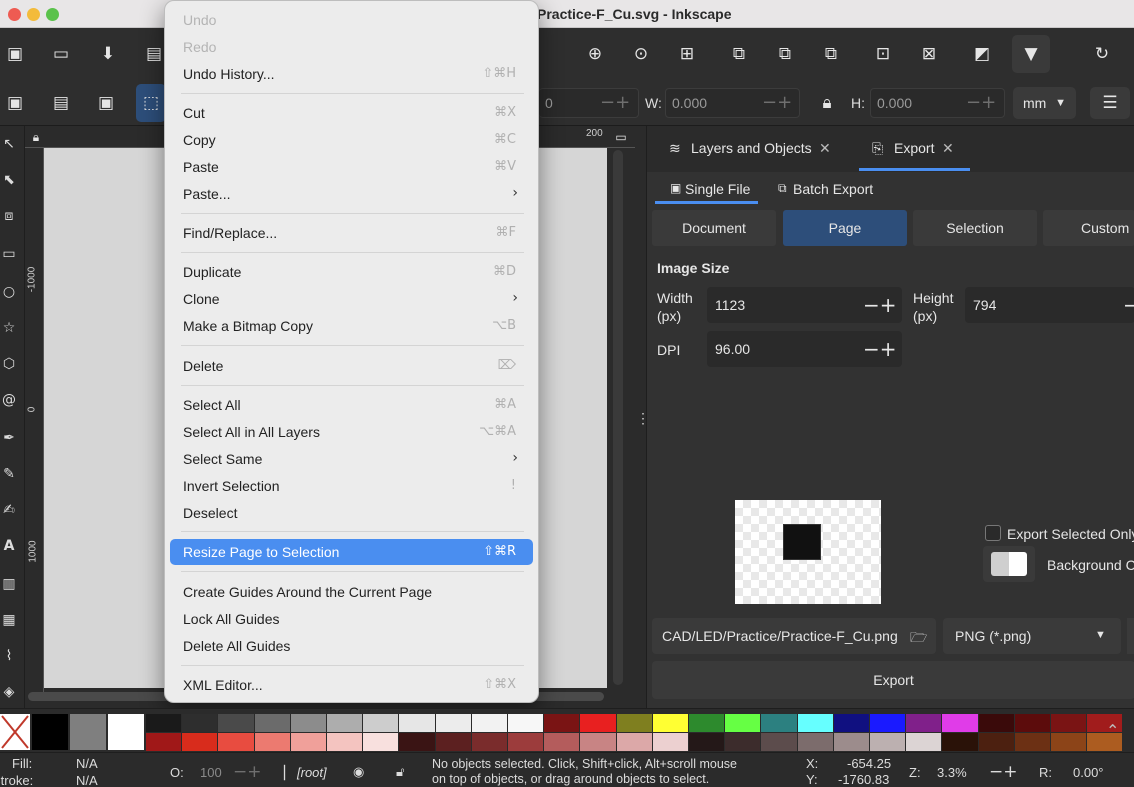 This screenshot has height=787, width=1134. What do you see at coordinates (199, 20) in the screenshot?
I see `menu-item-undo: Undo` at bounding box center [199, 20].